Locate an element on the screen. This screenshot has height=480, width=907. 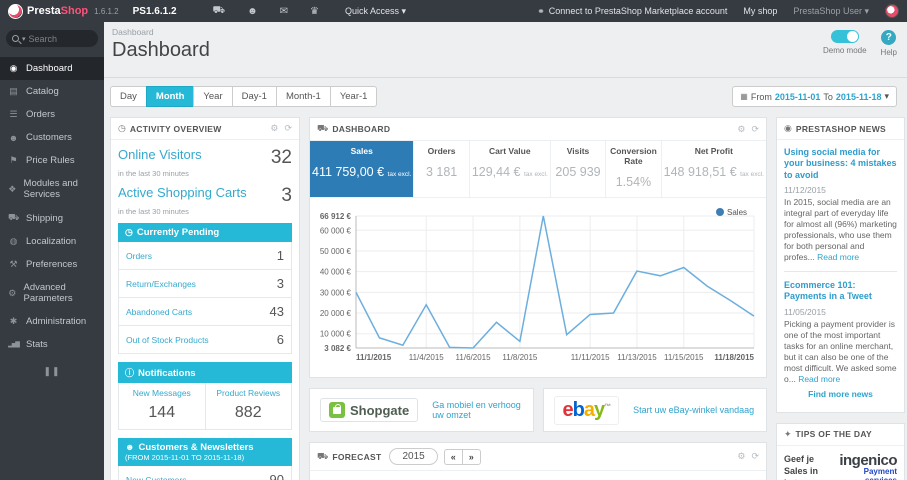
filter-month-button: Month is located at coordinates (169, 96).